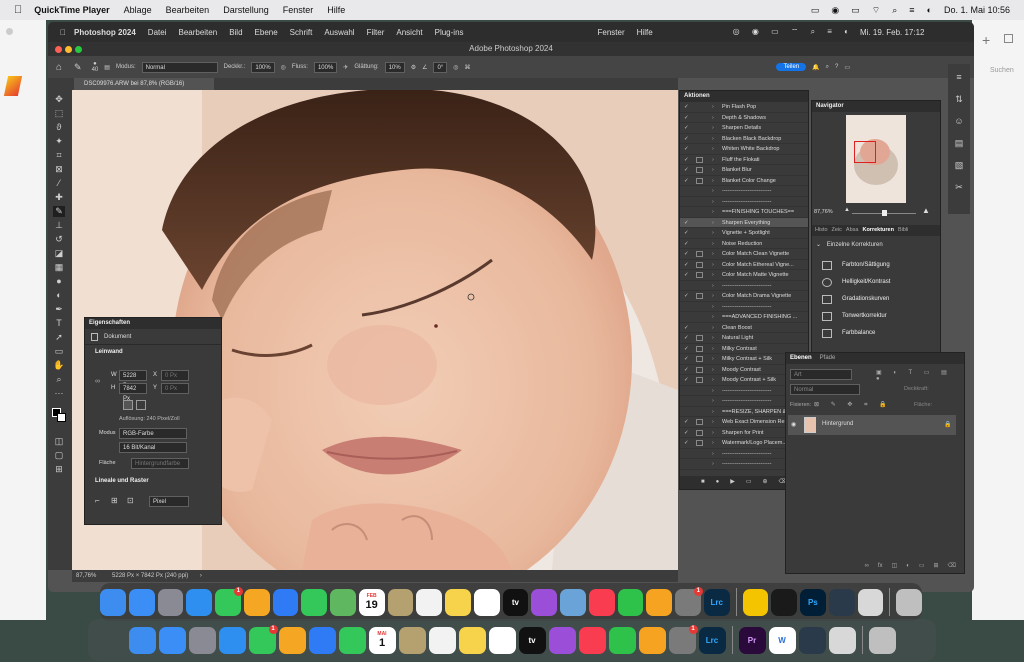 The image size is (1024, 662). I want to click on zoom-in-icon: ▲, so click(926, 210).